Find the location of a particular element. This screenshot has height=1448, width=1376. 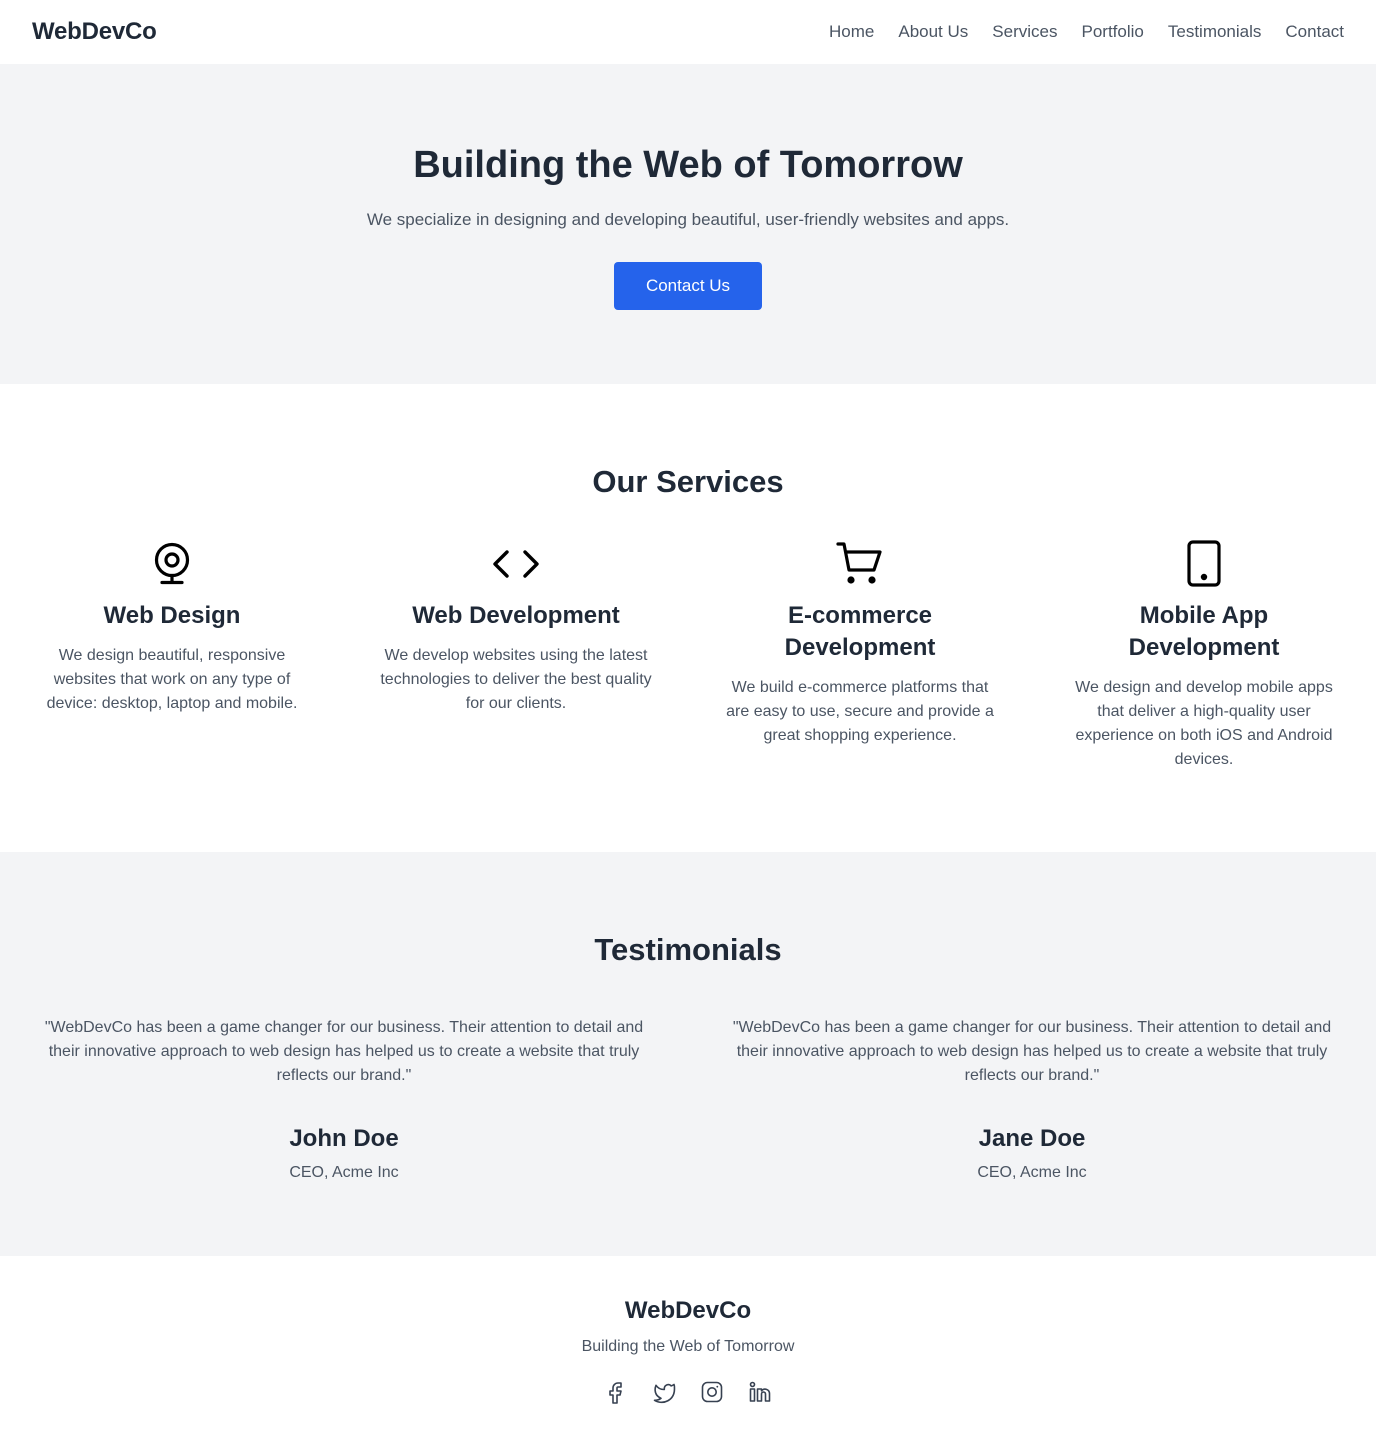

nav-testimonials: Testimonials is located at coordinates (1215, 32).